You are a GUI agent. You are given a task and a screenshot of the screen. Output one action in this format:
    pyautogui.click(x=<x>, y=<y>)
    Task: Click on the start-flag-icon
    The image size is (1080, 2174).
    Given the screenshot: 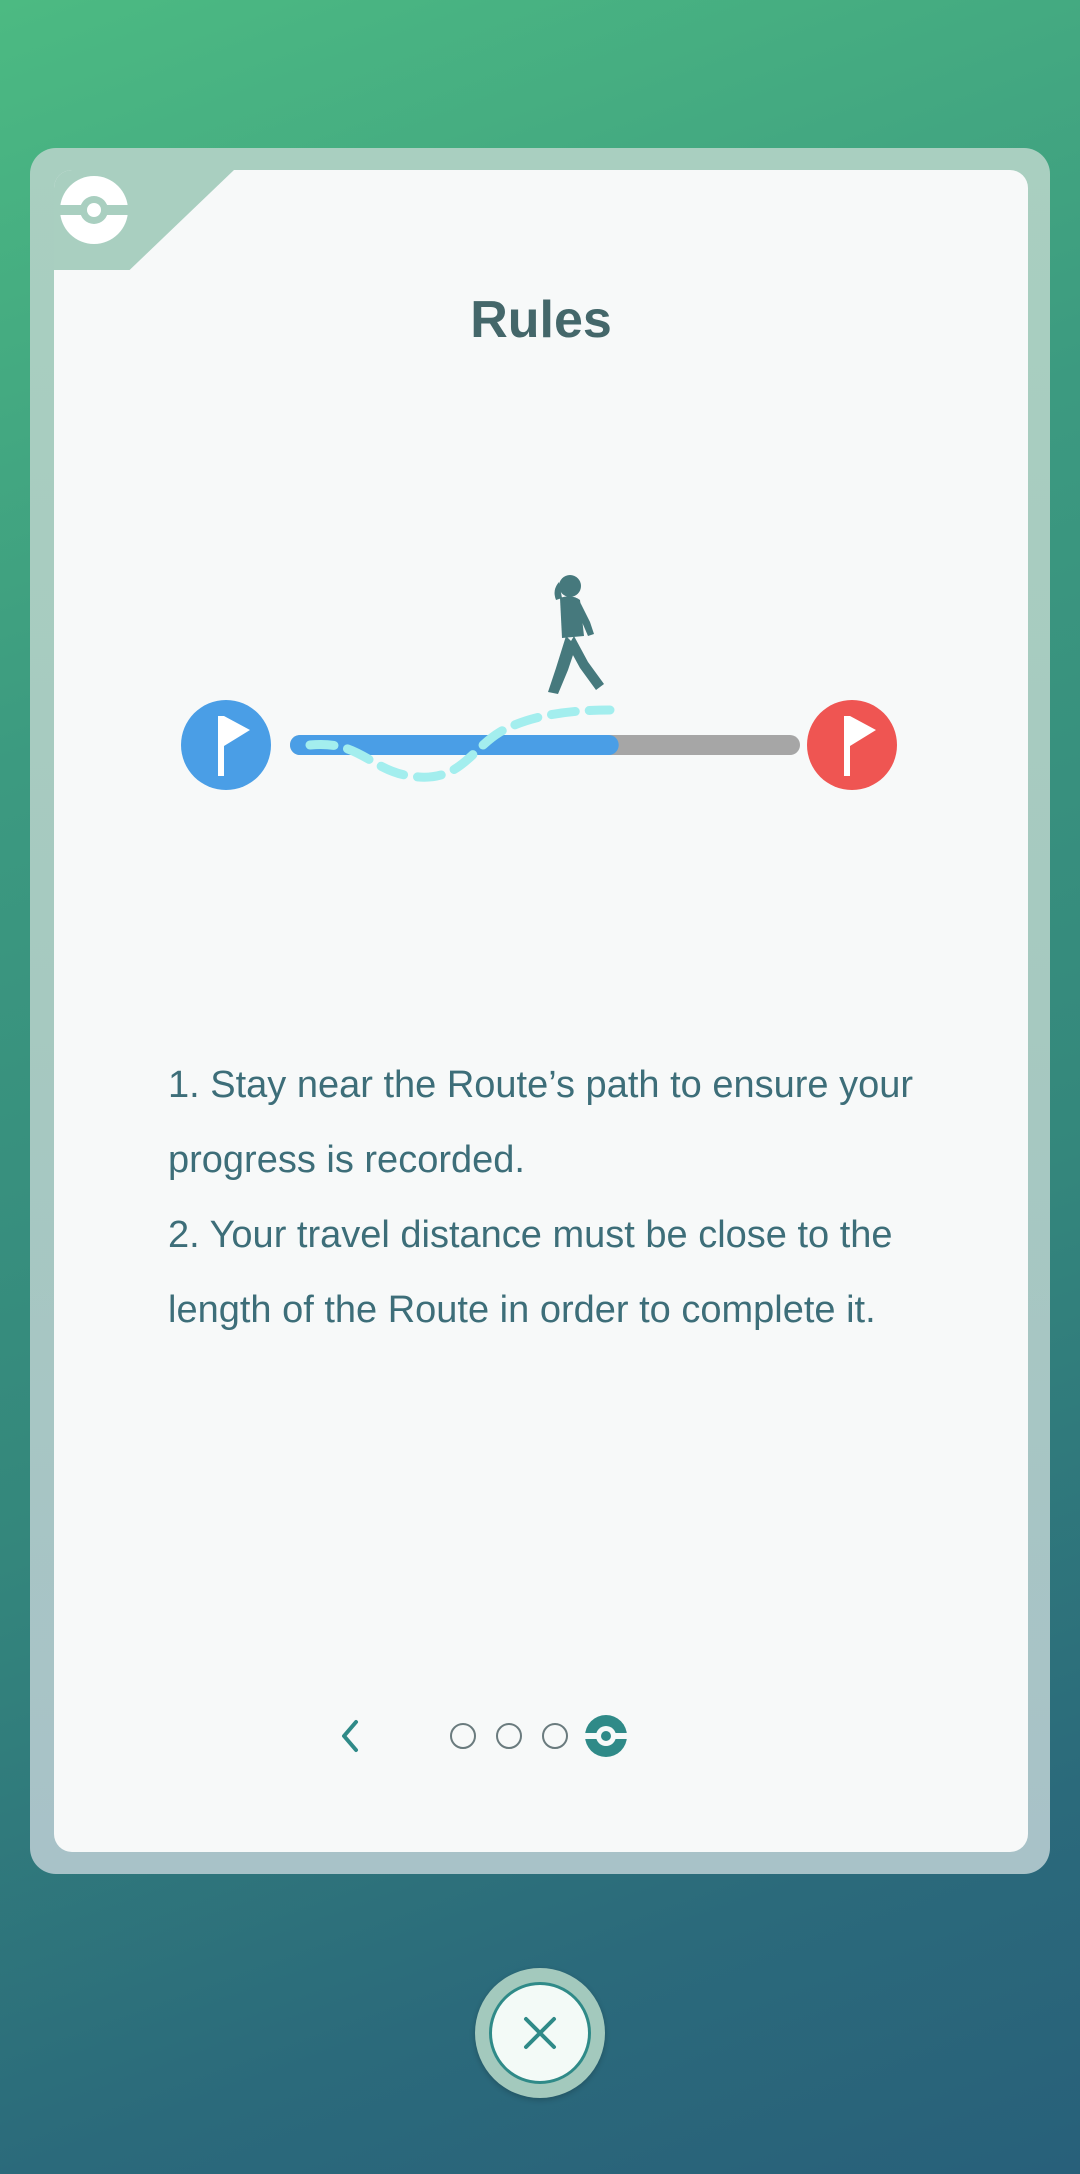 What is the action you would take?
    pyautogui.click(x=226, y=745)
    